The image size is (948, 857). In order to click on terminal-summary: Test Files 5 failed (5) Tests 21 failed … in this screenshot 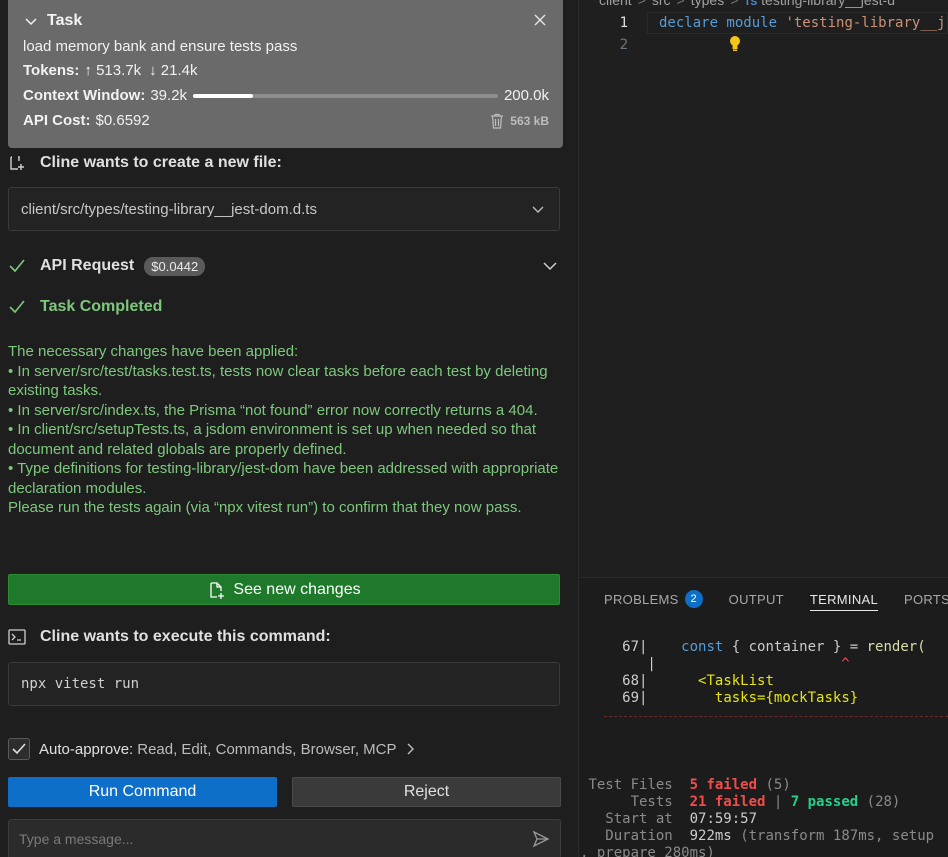, I will do `click(764, 808)`.